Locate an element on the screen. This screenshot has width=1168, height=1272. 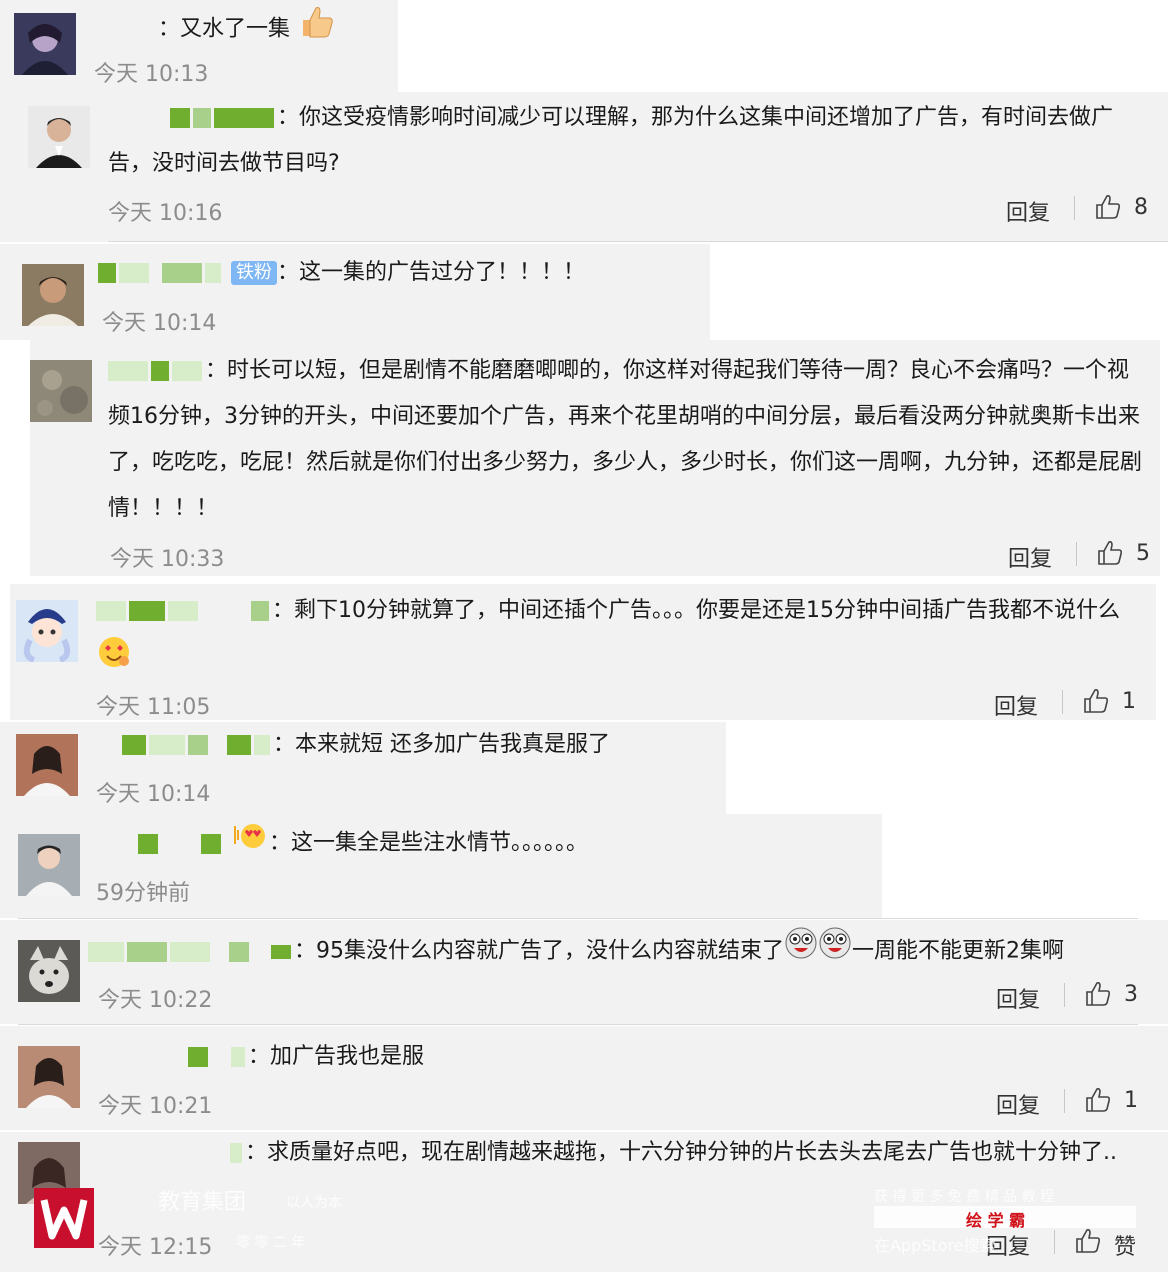
comment-time: 今天 10:13 is located at coordinates (151, 74).